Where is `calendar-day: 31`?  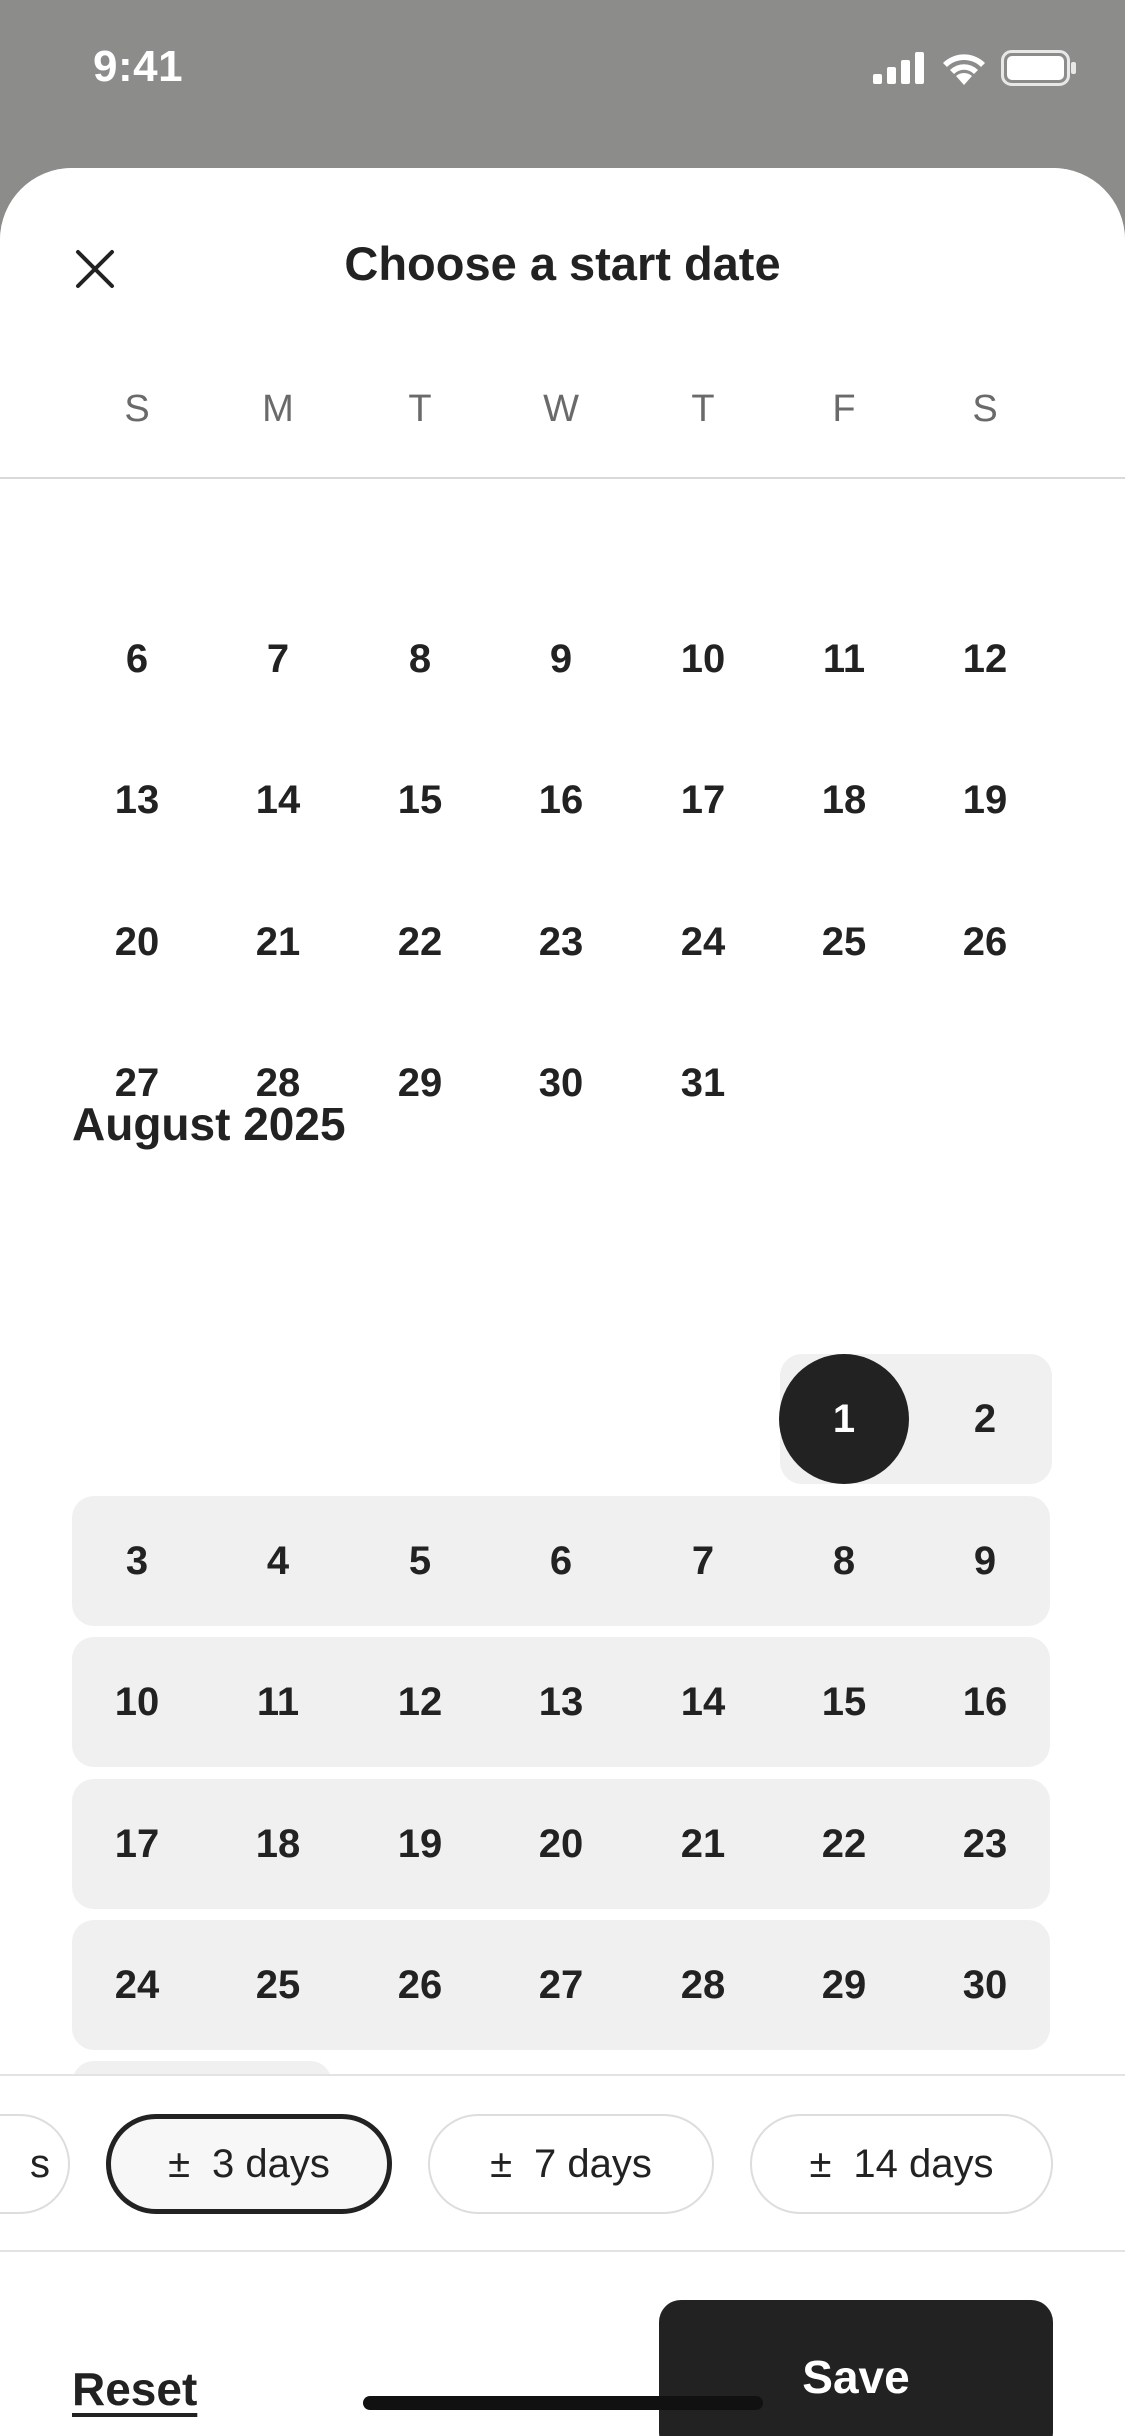 calendar-day: 31 is located at coordinates (703, 1083).